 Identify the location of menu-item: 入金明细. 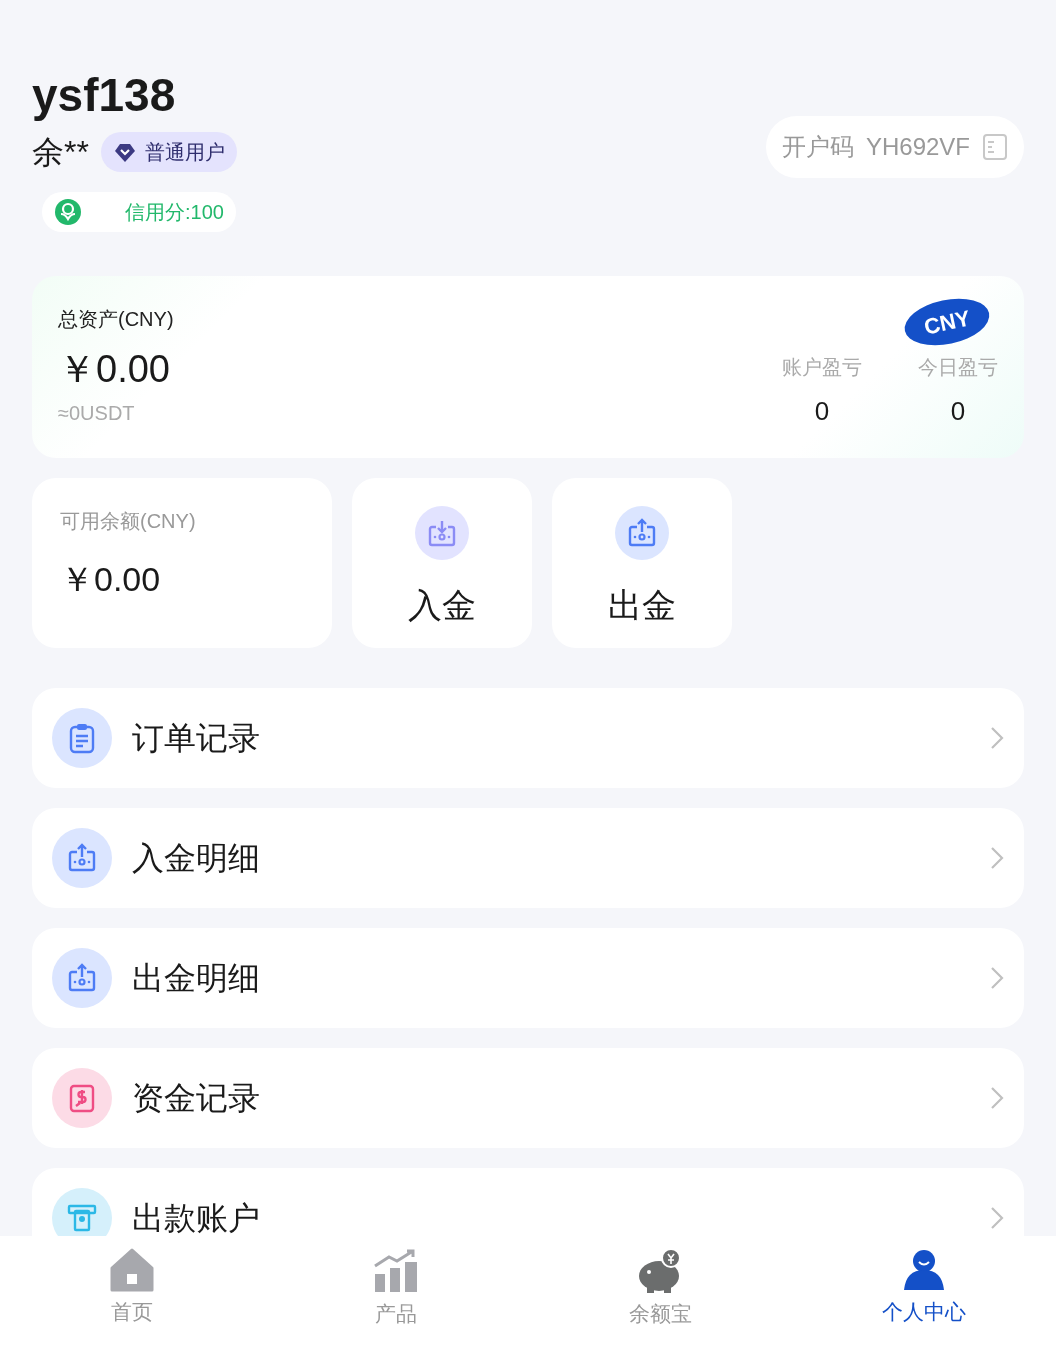
(528, 858).